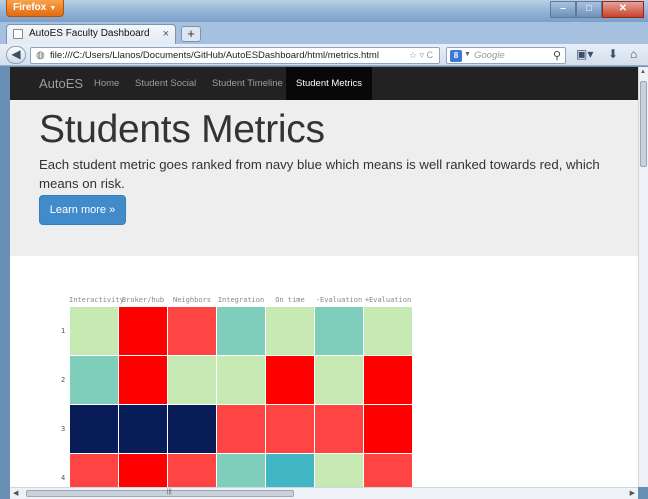 This screenshot has height=499, width=648. Describe the element at coordinates (15, 493) in the screenshot. I see `scroll-left-icon: ◀` at that location.